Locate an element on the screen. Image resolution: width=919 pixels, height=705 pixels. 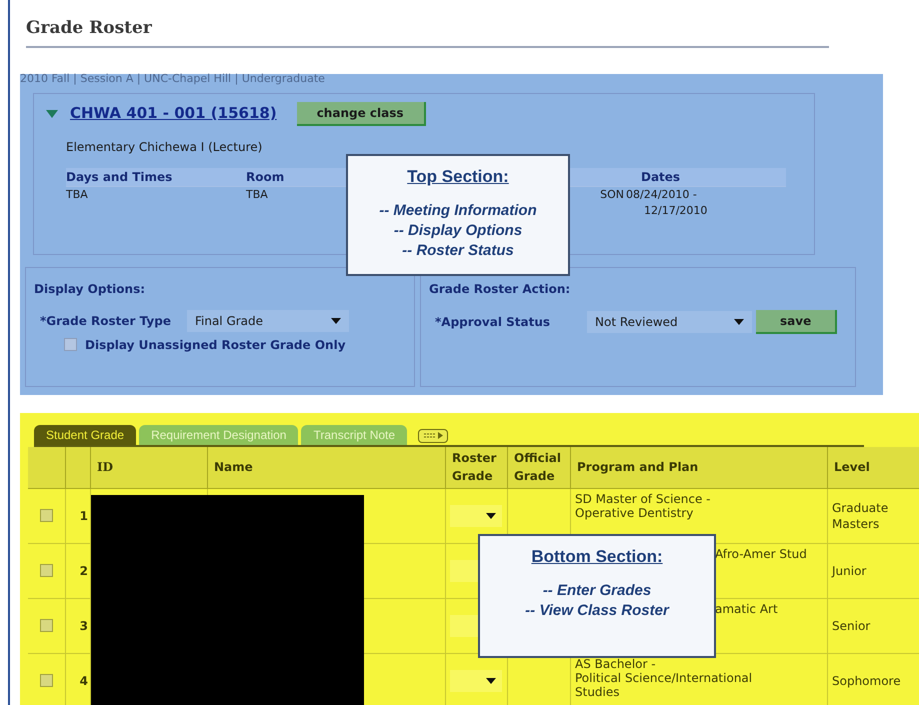
term-text: 2010 Fall | Session A | UNC-Chapel Hill | Undergraduate is located at coordinates (173, 78).